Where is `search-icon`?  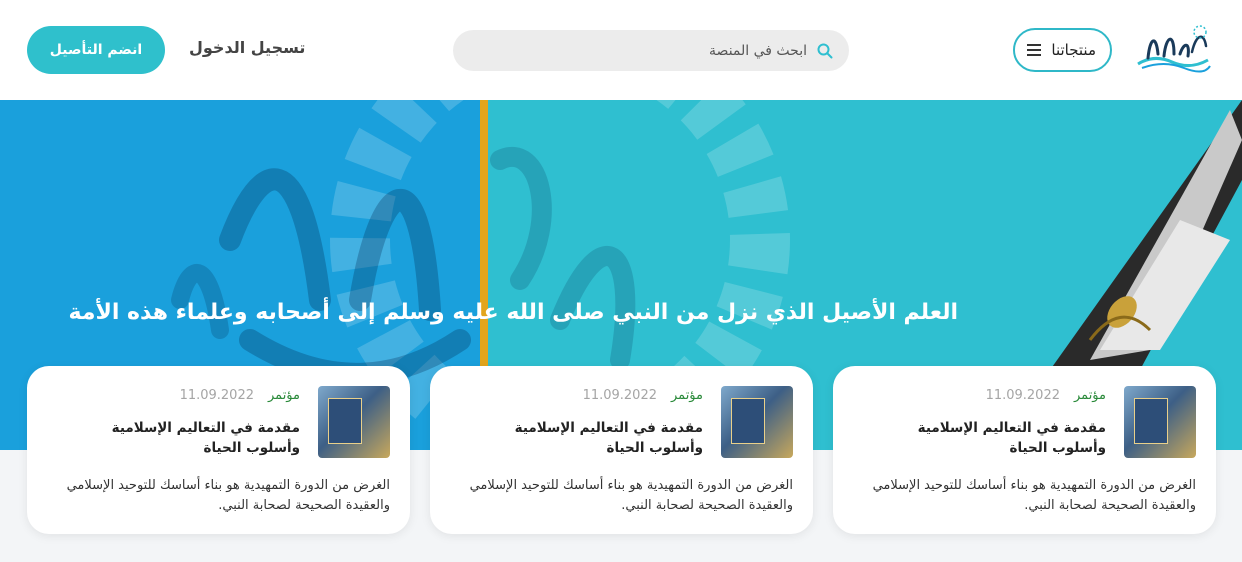
search-icon is located at coordinates (825, 51).